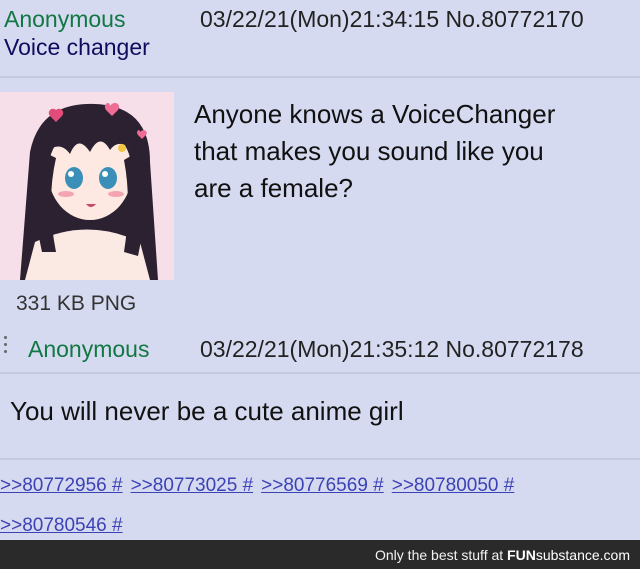 The image size is (640, 569). Describe the element at coordinates (375, 114) in the screenshot. I see `op-comment-line: Anyone knows a VoiceChanger` at that location.